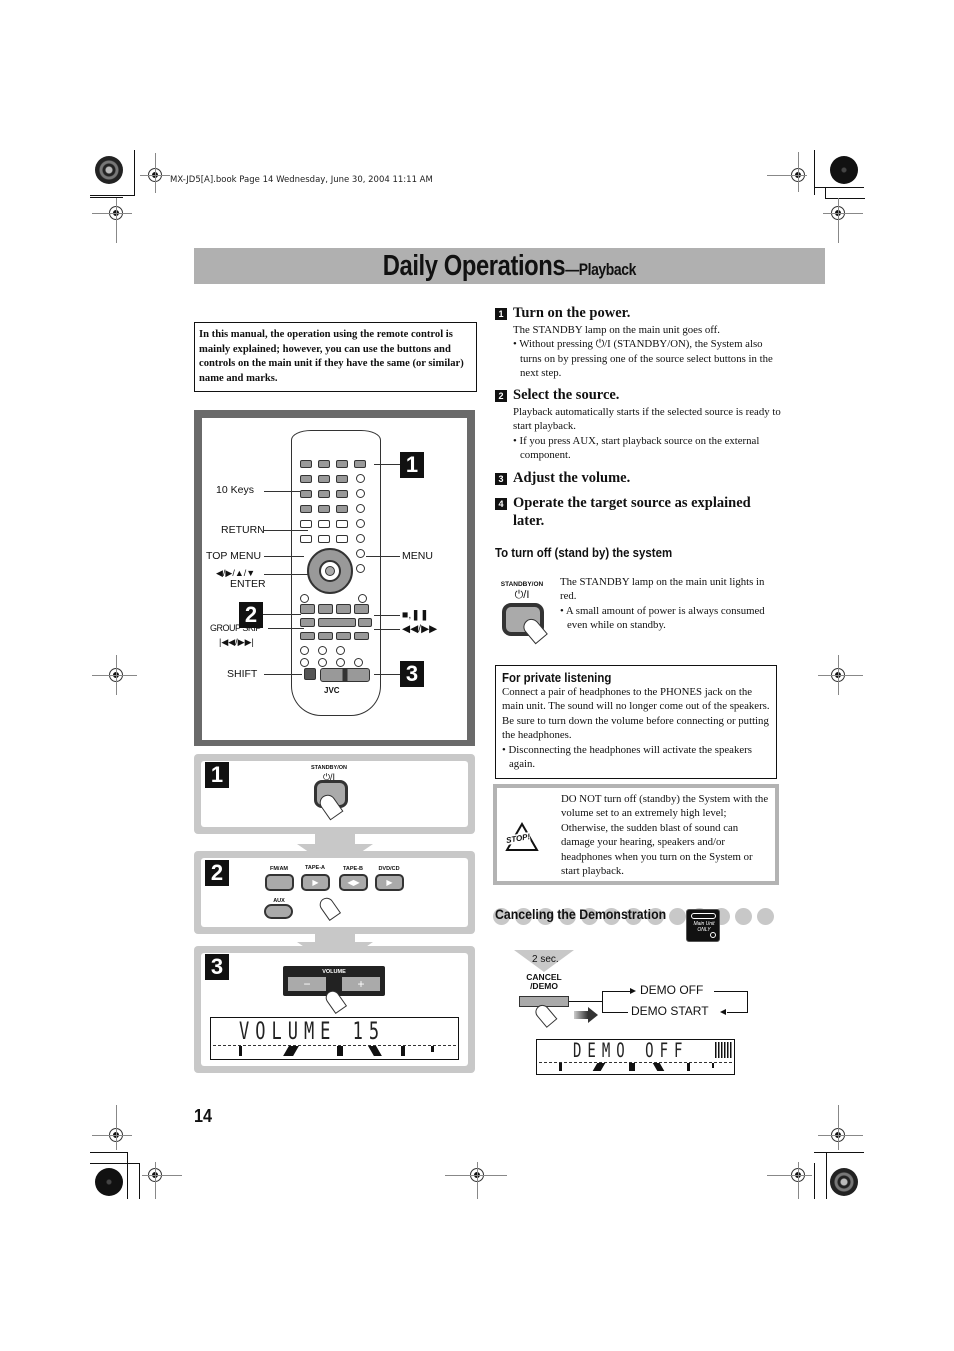 Image resolution: width=954 pixels, height=1351 pixels. Describe the element at coordinates (361, 984) in the screenshot. I see `volume-plus-button: +` at that location.